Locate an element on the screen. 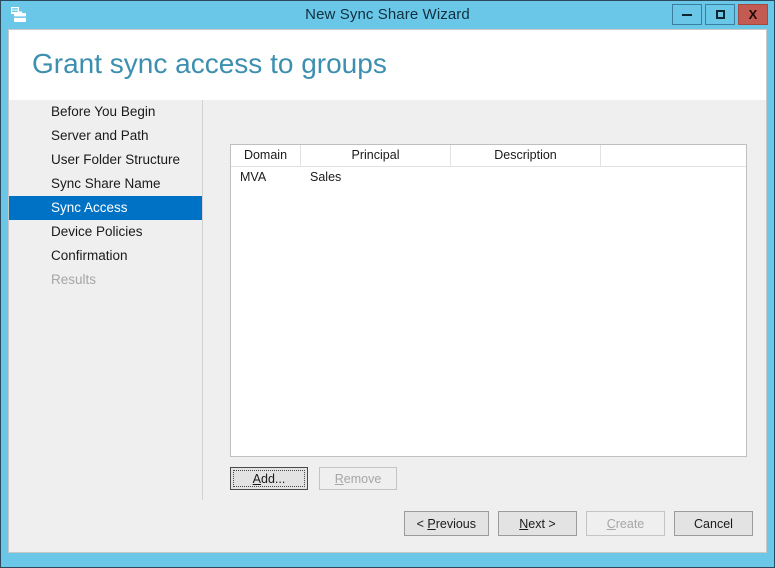 The height and width of the screenshot is (568, 775). sidebar-item-results: Results is located at coordinates (74, 279).